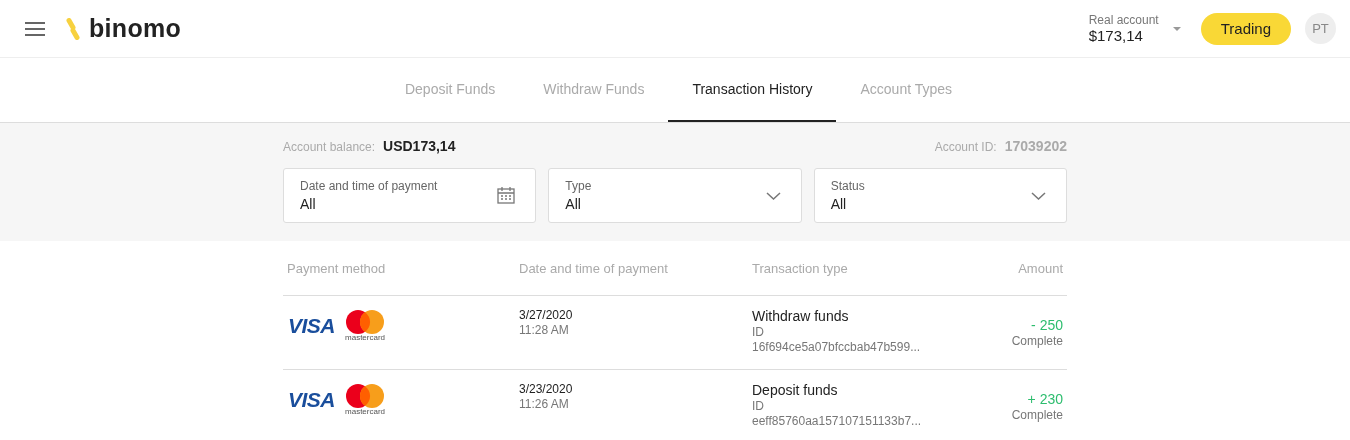 This screenshot has height=440, width=1350. Describe the element at coordinates (800, 268) in the screenshot. I see `column-header: Transaction type` at that location.